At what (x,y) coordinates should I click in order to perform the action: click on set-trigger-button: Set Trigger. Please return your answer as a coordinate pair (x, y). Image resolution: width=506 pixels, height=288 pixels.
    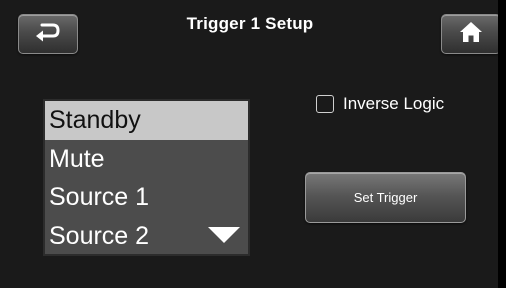
    Looking at the image, I should click on (385, 197).